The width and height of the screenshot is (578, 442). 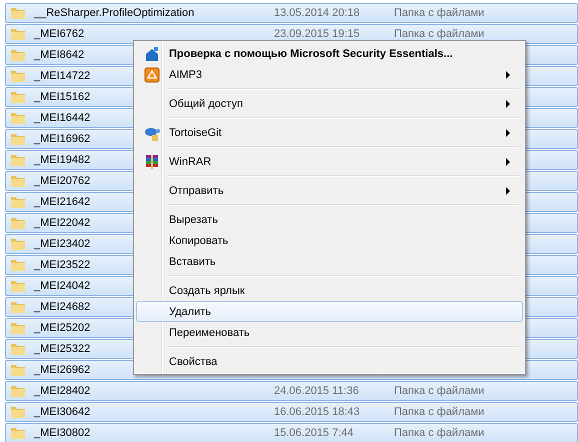 What do you see at coordinates (62, 307) in the screenshot?
I see `file-name: _MEI24682` at bounding box center [62, 307].